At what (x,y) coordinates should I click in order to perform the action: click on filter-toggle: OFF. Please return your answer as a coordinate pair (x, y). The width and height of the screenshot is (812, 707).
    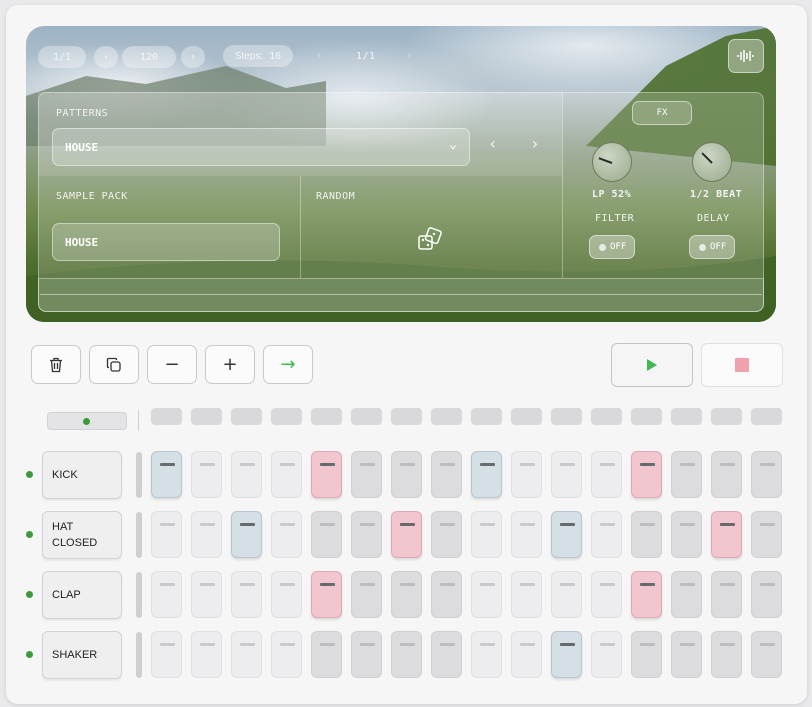
    Looking at the image, I should click on (612, 247).